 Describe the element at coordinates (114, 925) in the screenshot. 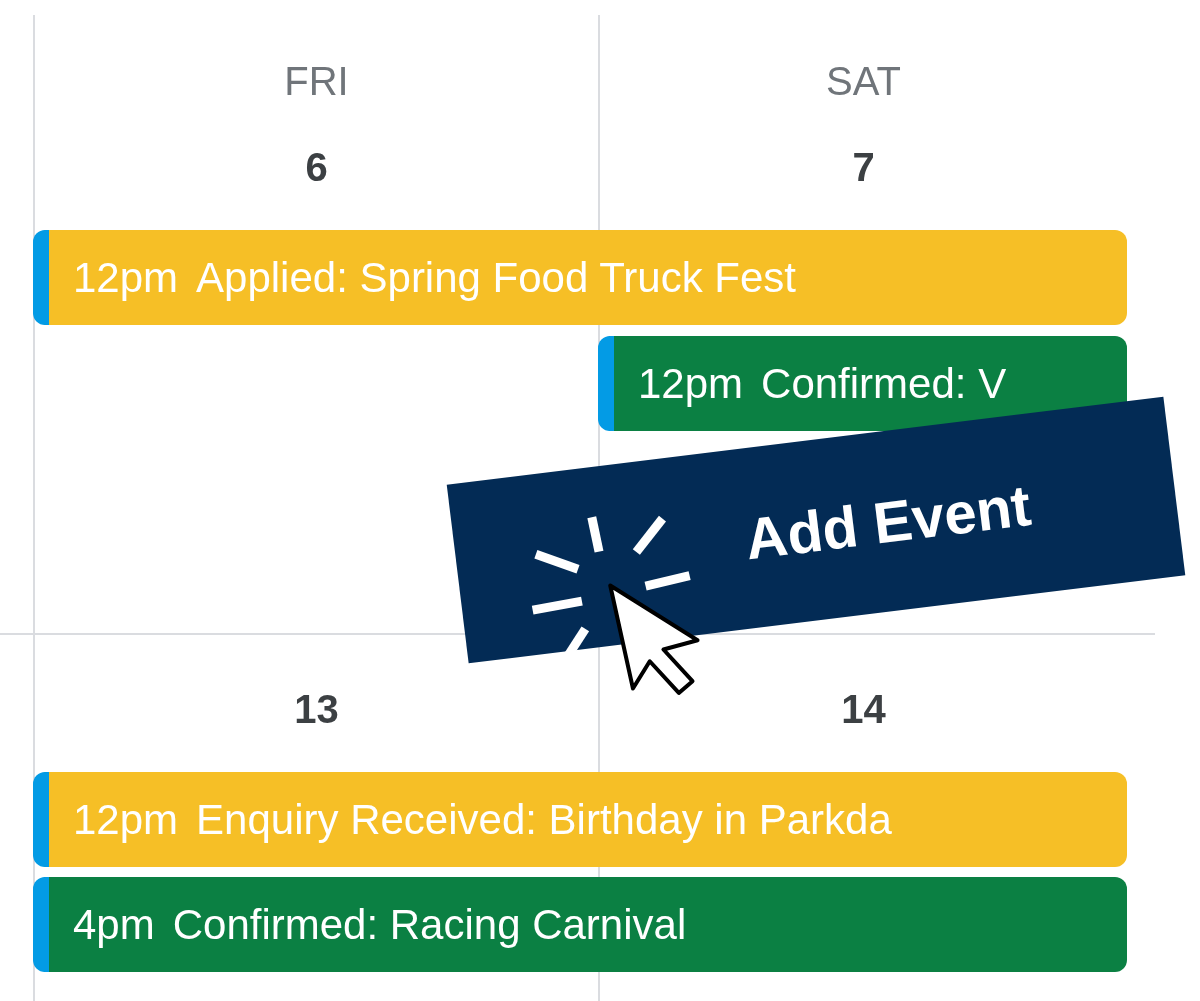

I see `event-time: 4pm` at that location.